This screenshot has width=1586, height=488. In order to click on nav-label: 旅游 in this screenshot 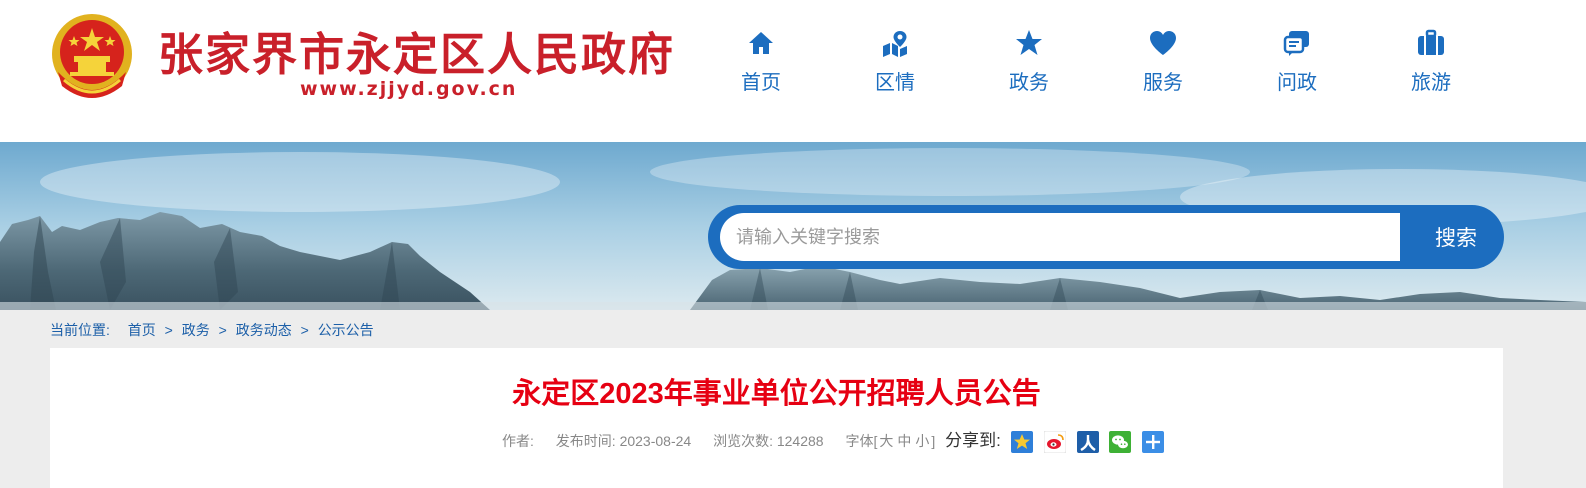, I will do `click(1431, 83)`.